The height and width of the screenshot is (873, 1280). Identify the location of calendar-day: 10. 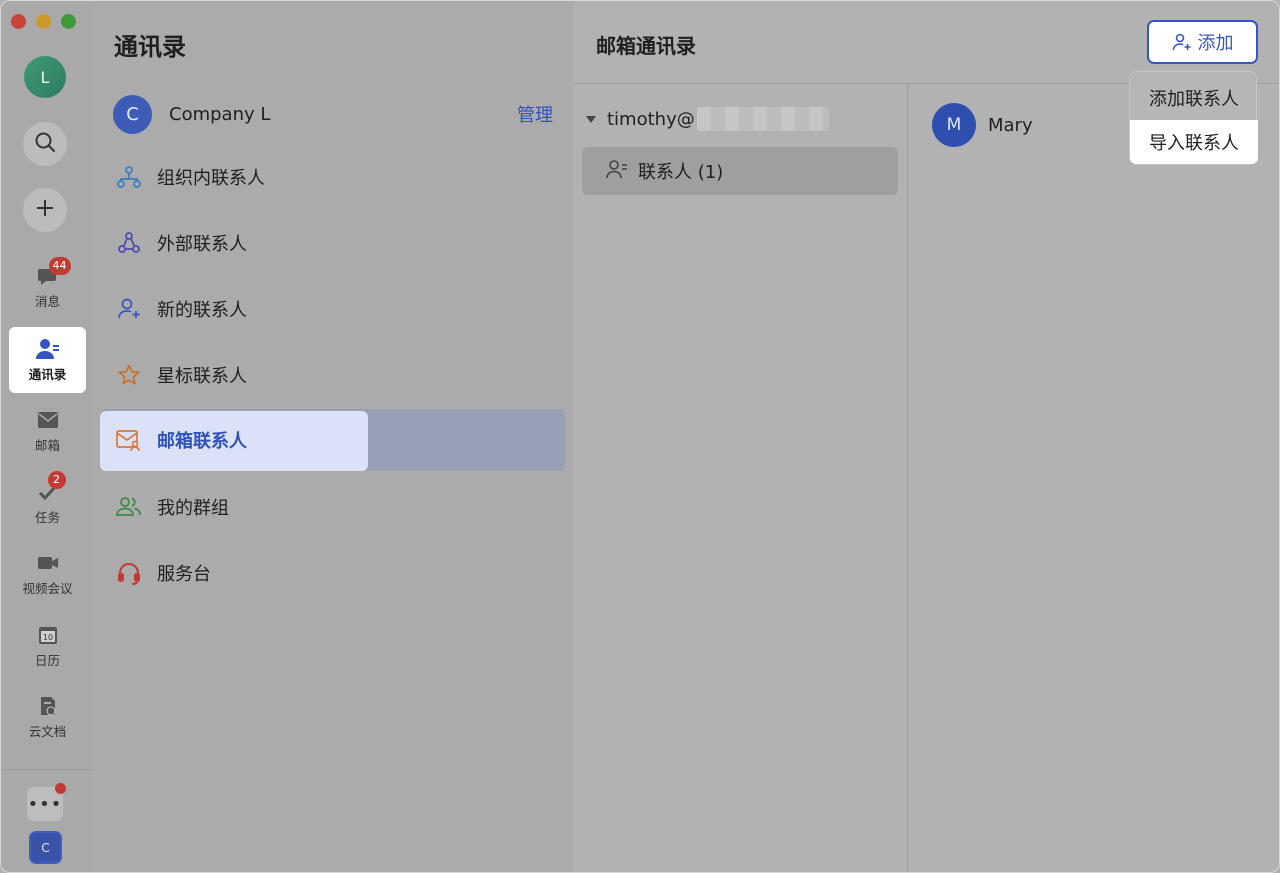
(47, 637).